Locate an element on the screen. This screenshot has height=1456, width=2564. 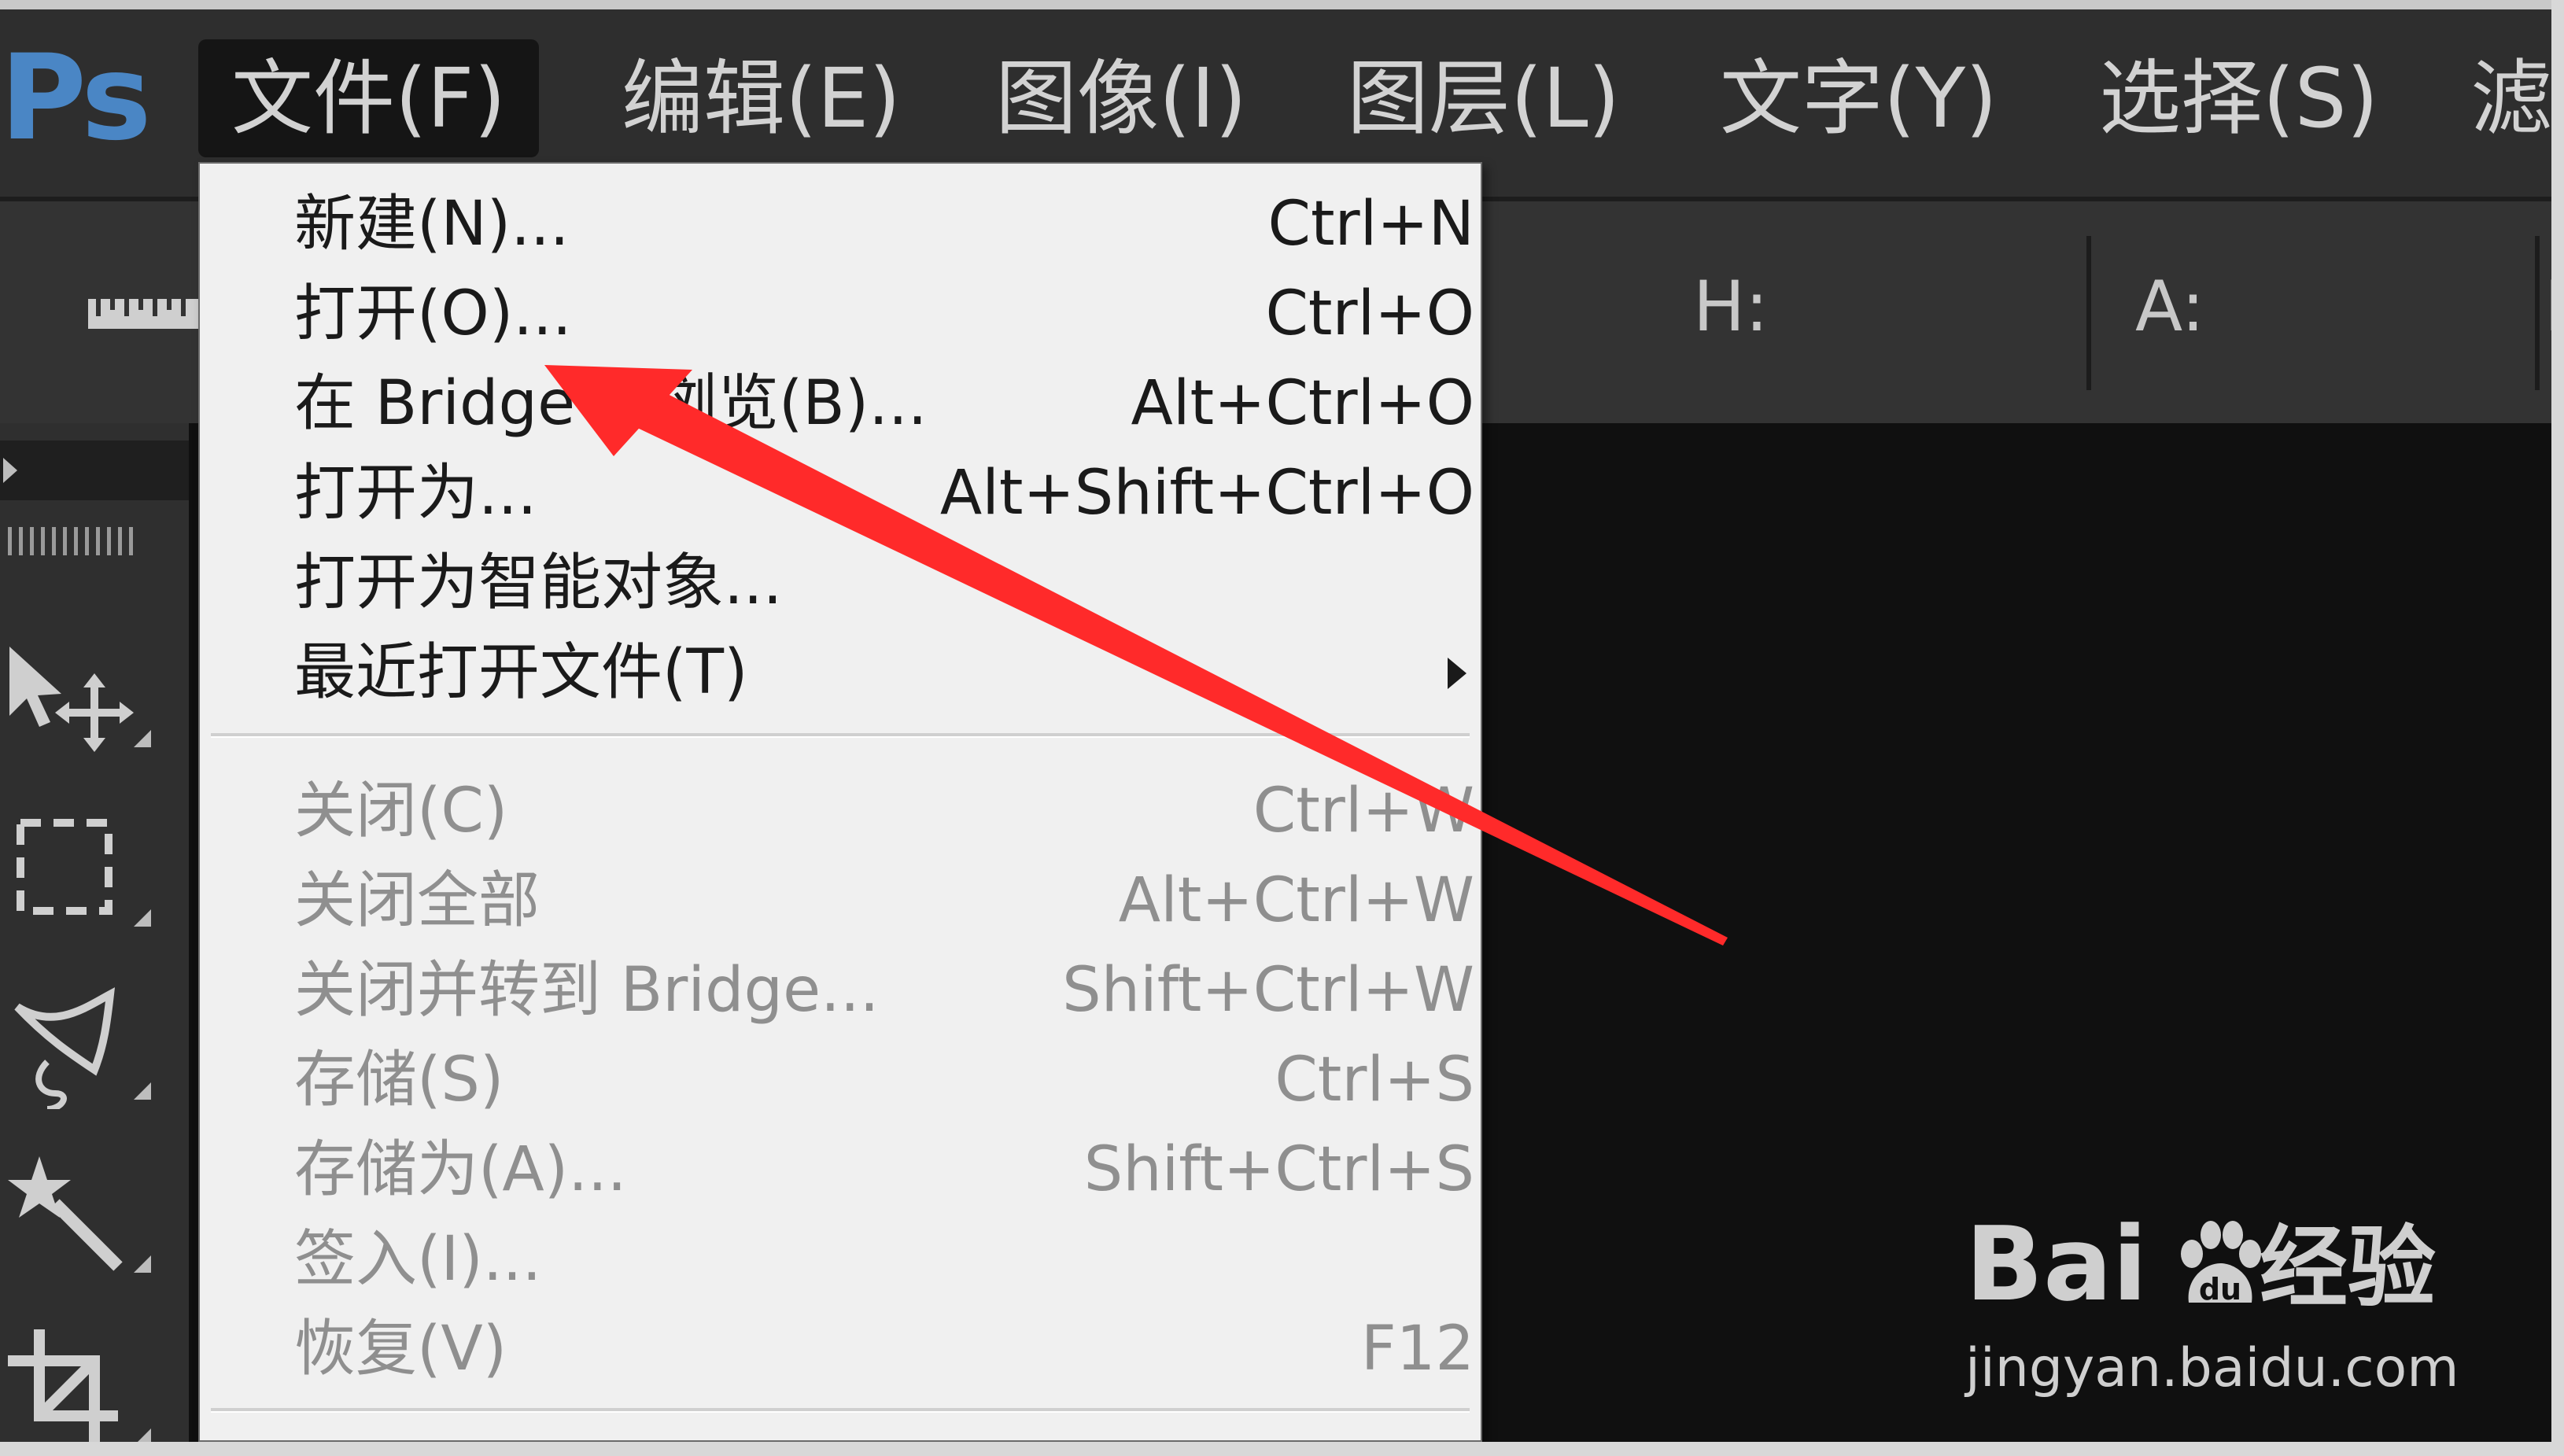
marquee-tool-icon is located at coordinates (78, 869).